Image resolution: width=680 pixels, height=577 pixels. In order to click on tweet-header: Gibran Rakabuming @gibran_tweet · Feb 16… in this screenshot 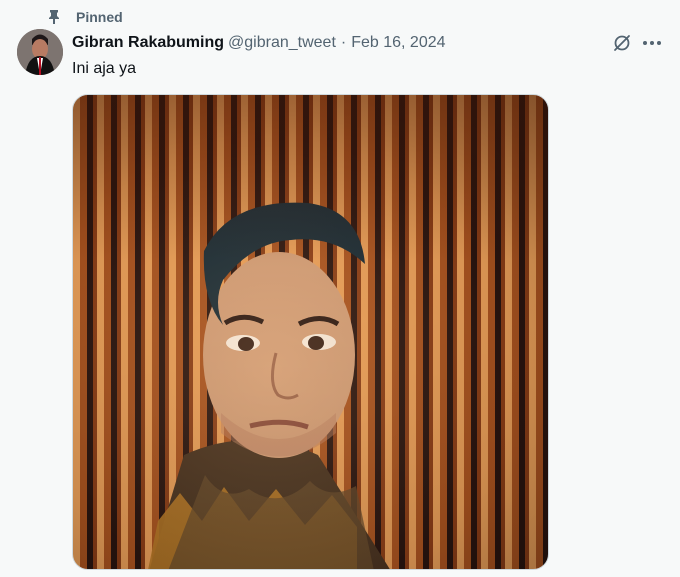, I will do `click(259, 43)`.